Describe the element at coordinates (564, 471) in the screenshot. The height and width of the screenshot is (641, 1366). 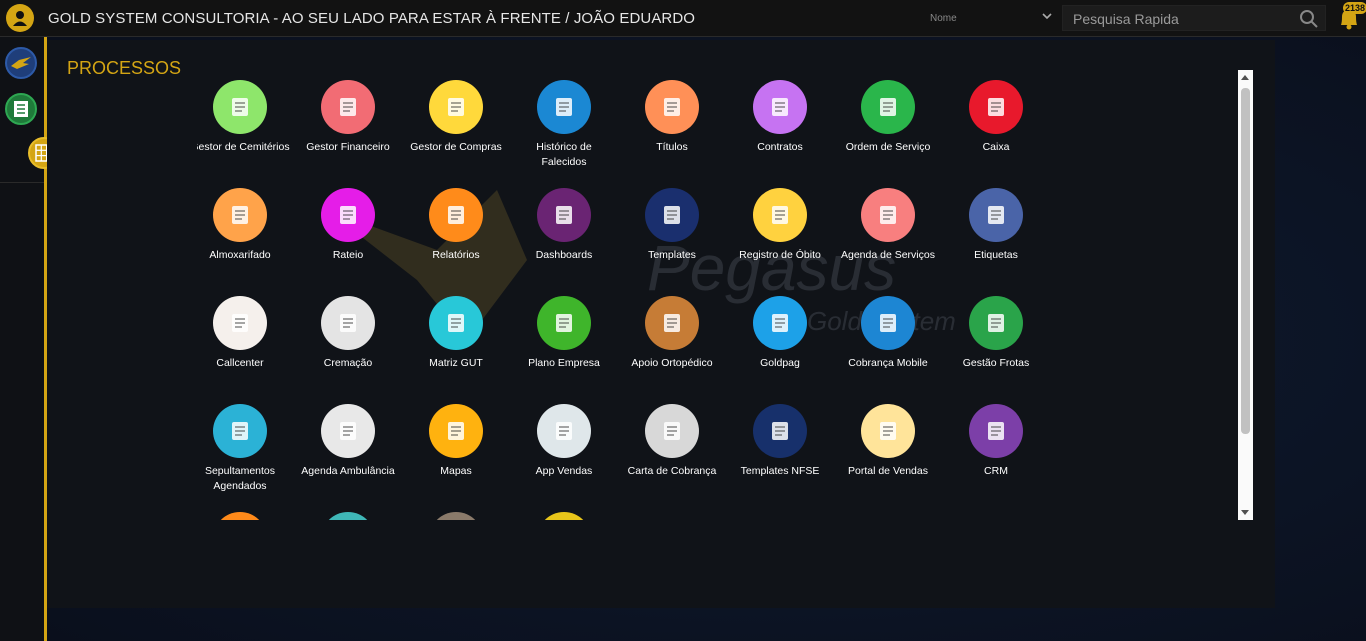
I see `module-label: App Vendas` at that location.